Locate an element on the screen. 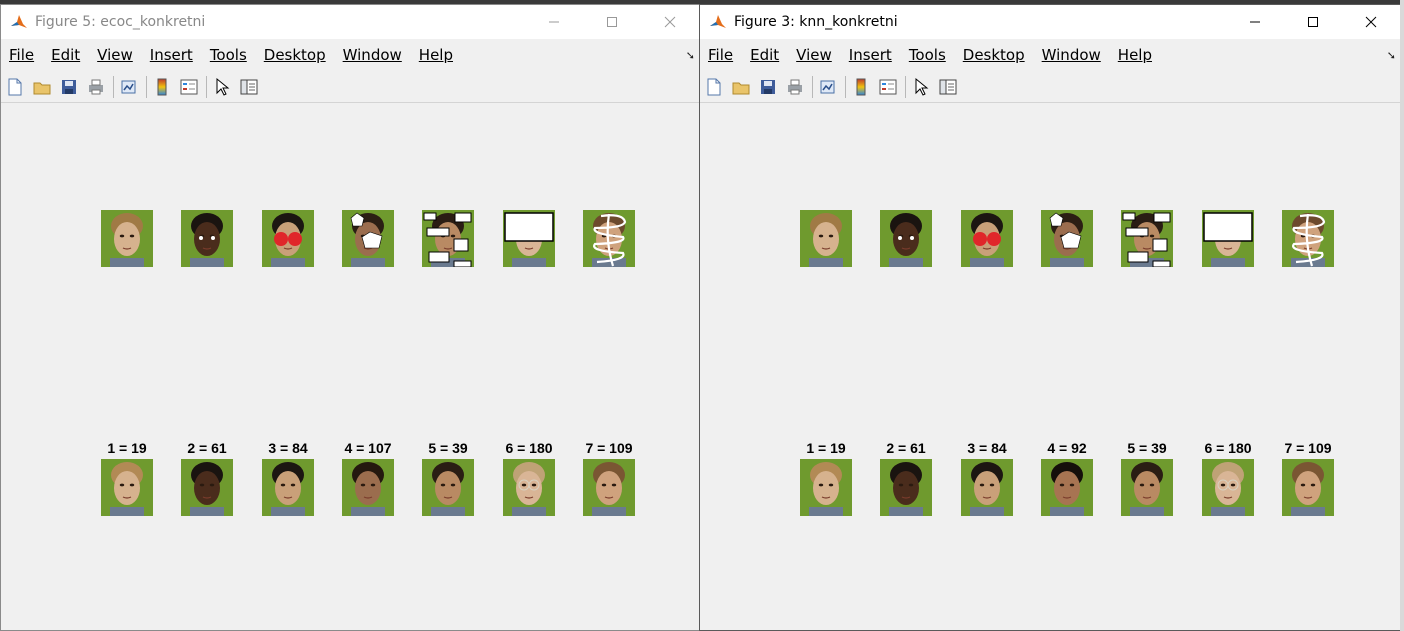 Image resolution: width=1404 pixels, height=631 pixels. title-bar: Figure 3: knn_konkretni is located at coordinates (1050, 22).